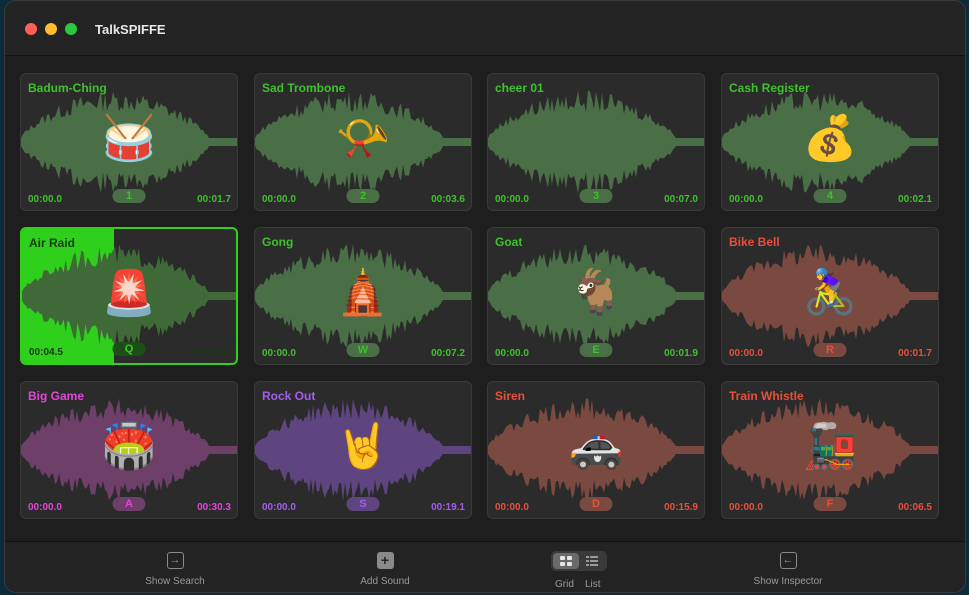 The width and height of the screenshot is (969, 595). I want to click on sound-name: Big Game, so click(56, 396).